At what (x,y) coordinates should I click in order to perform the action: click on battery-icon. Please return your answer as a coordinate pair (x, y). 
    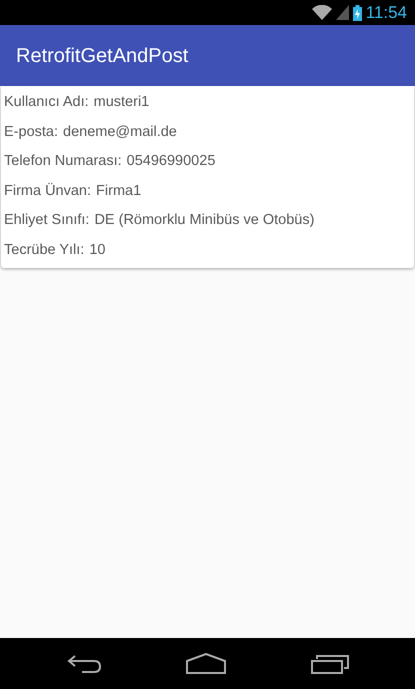
    Looking at the image, I should click on (357, 12).